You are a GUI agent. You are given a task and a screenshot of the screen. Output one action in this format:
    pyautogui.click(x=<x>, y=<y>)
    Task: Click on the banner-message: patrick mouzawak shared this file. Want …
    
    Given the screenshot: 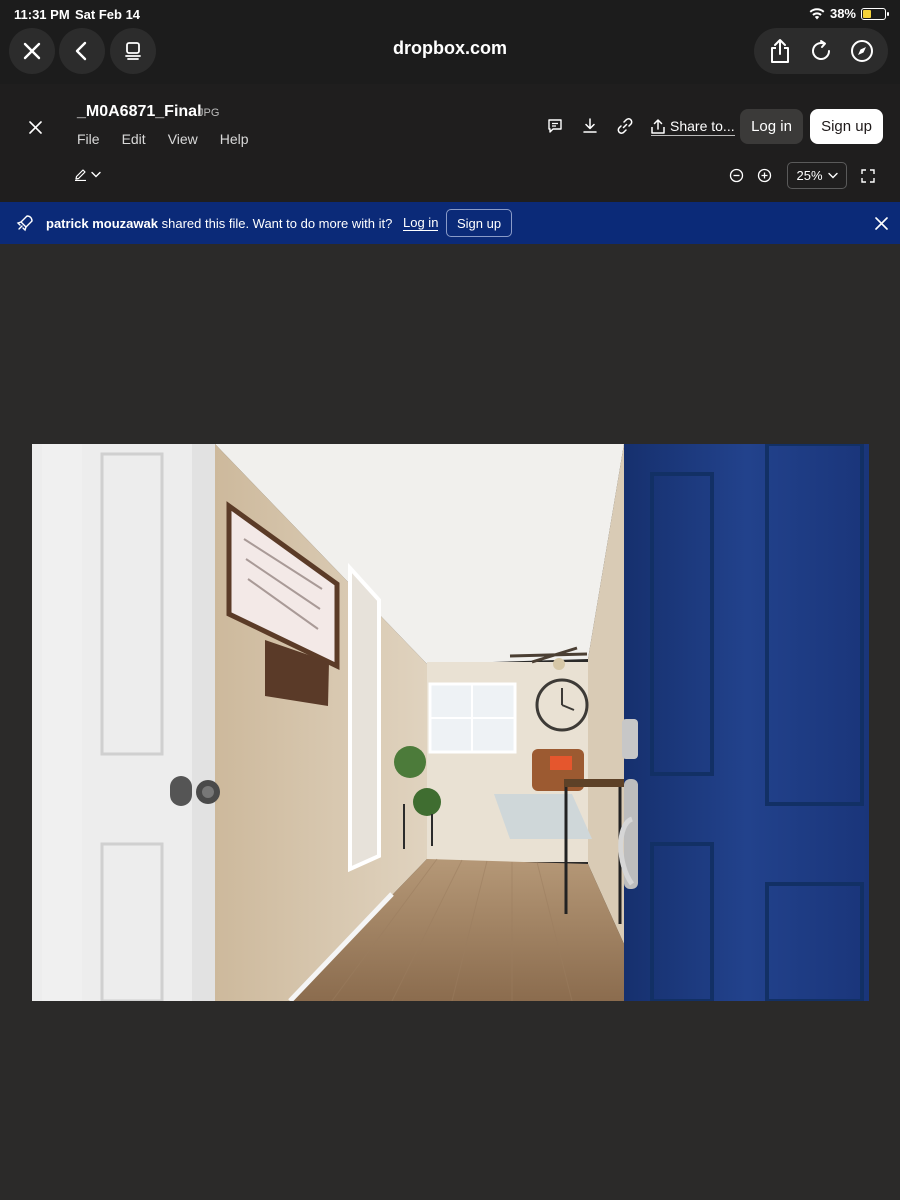 What is the action you would take?
    pyautogui.click(x=219, y=223)
    